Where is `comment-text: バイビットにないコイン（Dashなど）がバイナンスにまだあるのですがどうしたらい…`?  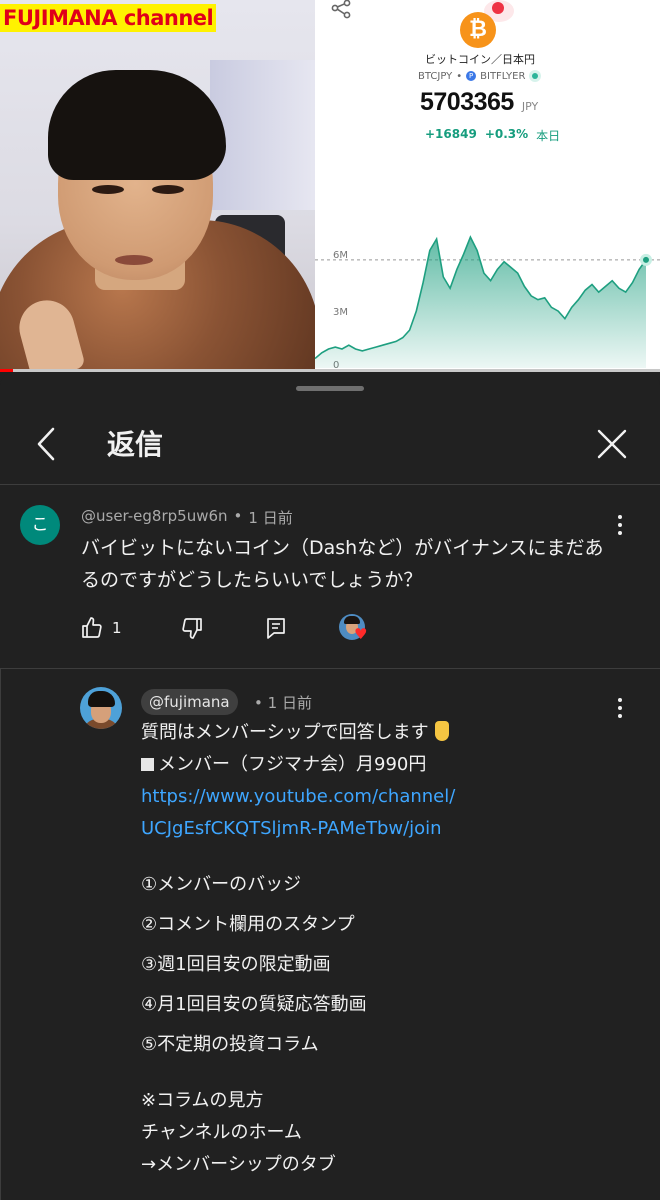
comment-text: バイビットにないコイン（Dashなど）がバイナンスにまだあるのですがどうしたらい… is located at coordinates (342, 564).